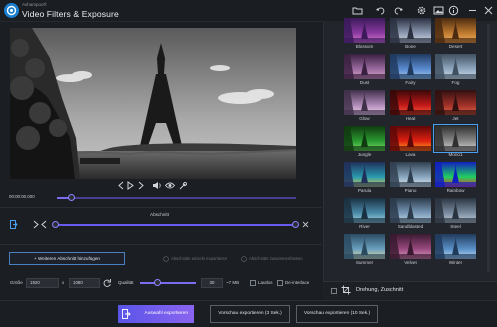 The height and width of the screenshot is (327, 497). What do you see at coordinates (364, 118) in the screenshot?
I see `filter-label: Glow` at bounding box center [364, 118].